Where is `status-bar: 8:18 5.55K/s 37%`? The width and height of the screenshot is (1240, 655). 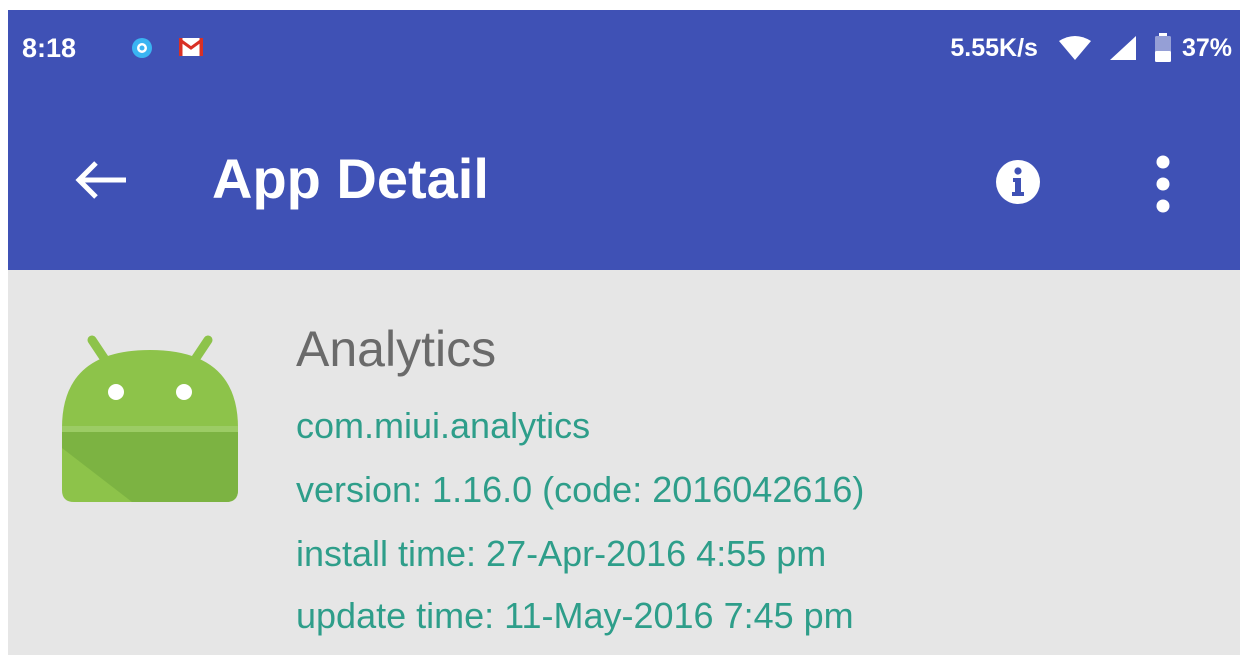 status-bar: 8:18 5.55K/s 37% is located at coordinates (624, 48).